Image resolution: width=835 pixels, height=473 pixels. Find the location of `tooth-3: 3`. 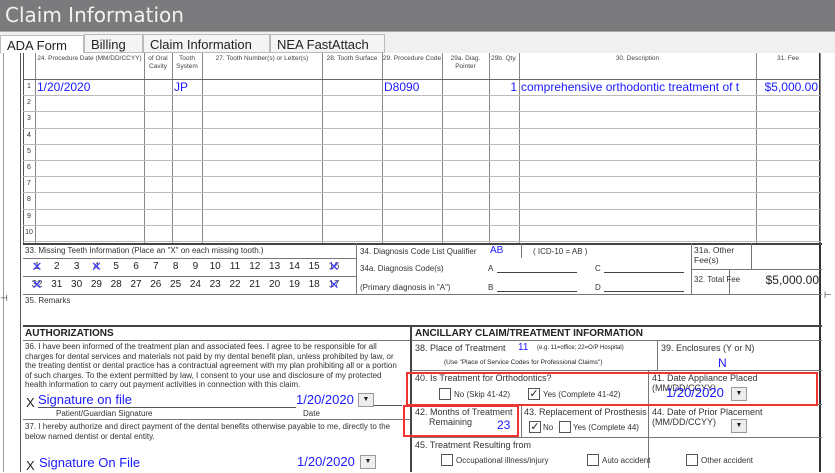

tooth-3: 3 is located at coordinates (77, 266).